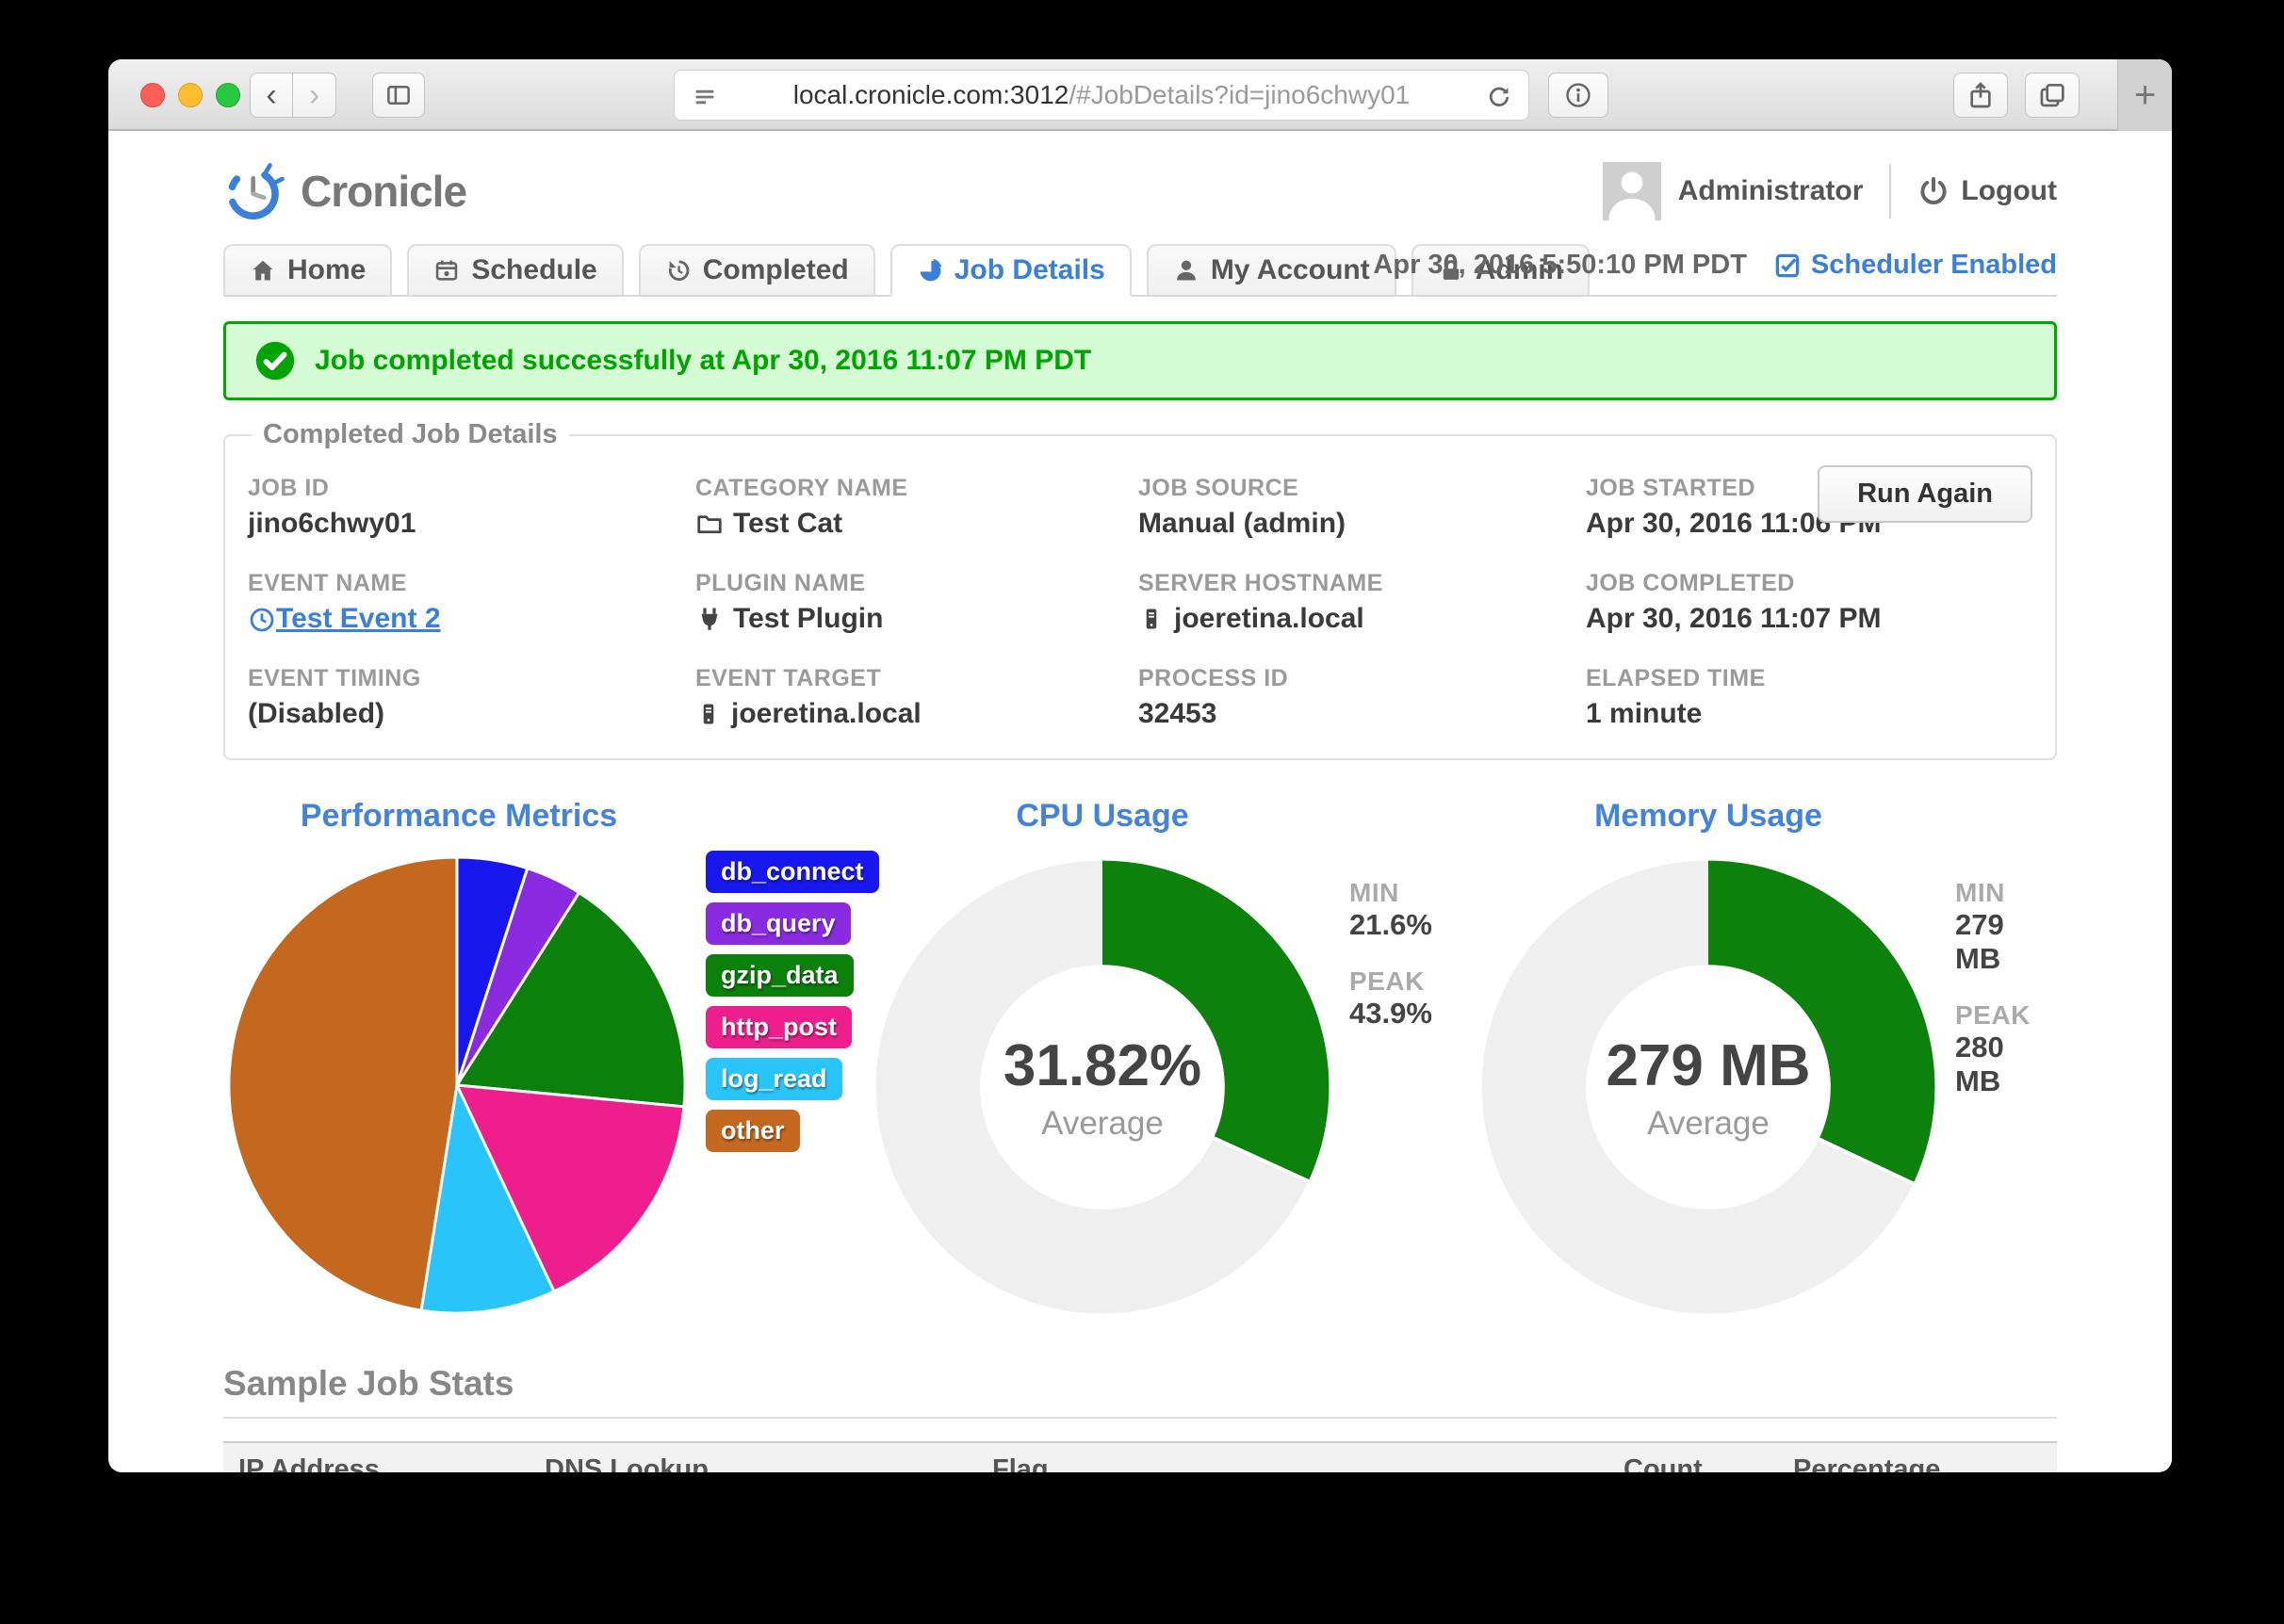 The height and width of the screenshot is (1624, 2284). I want to click on column-header: IP Address, so click(376, 1456).